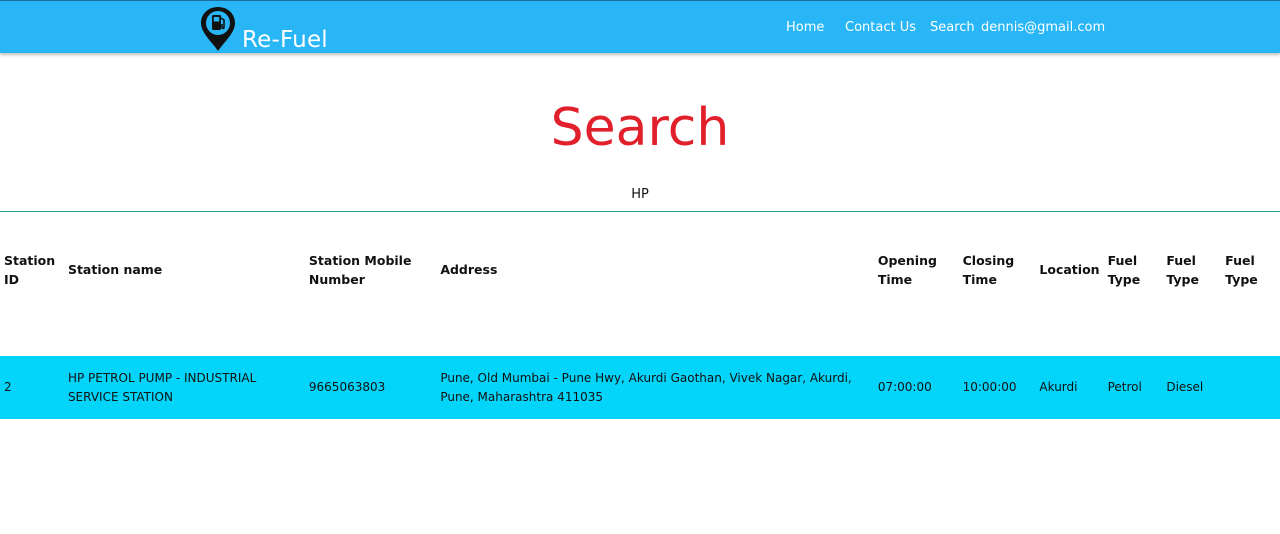 This screenshot has height=534, width=1280. Describe the element at coordinates (1241, 269) in the screenshot. I see `header-fuel-type-3: Fuel Type` at that location.